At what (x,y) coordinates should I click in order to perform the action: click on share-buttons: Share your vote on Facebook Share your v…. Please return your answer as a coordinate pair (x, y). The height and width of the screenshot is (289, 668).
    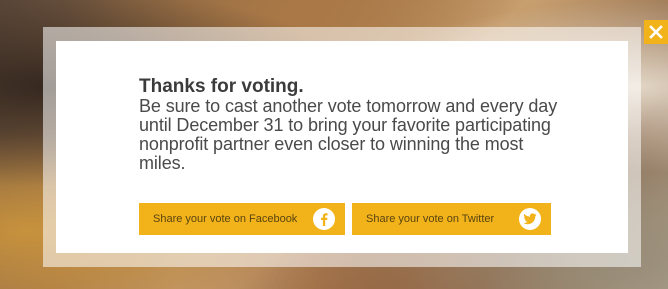
    Looking at the image, I should click on (345, 219).